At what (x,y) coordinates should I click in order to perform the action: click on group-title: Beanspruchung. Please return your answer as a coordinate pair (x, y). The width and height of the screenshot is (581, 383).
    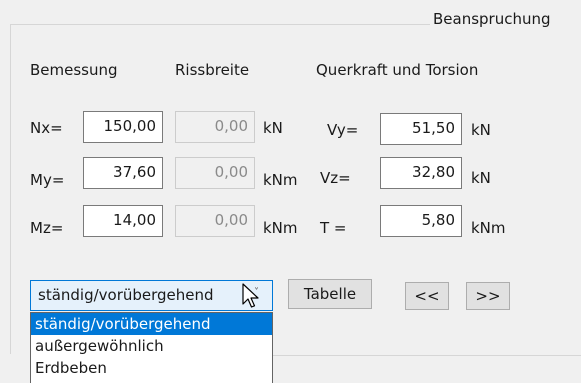
    Looking at the image, I should click on (492, 19).